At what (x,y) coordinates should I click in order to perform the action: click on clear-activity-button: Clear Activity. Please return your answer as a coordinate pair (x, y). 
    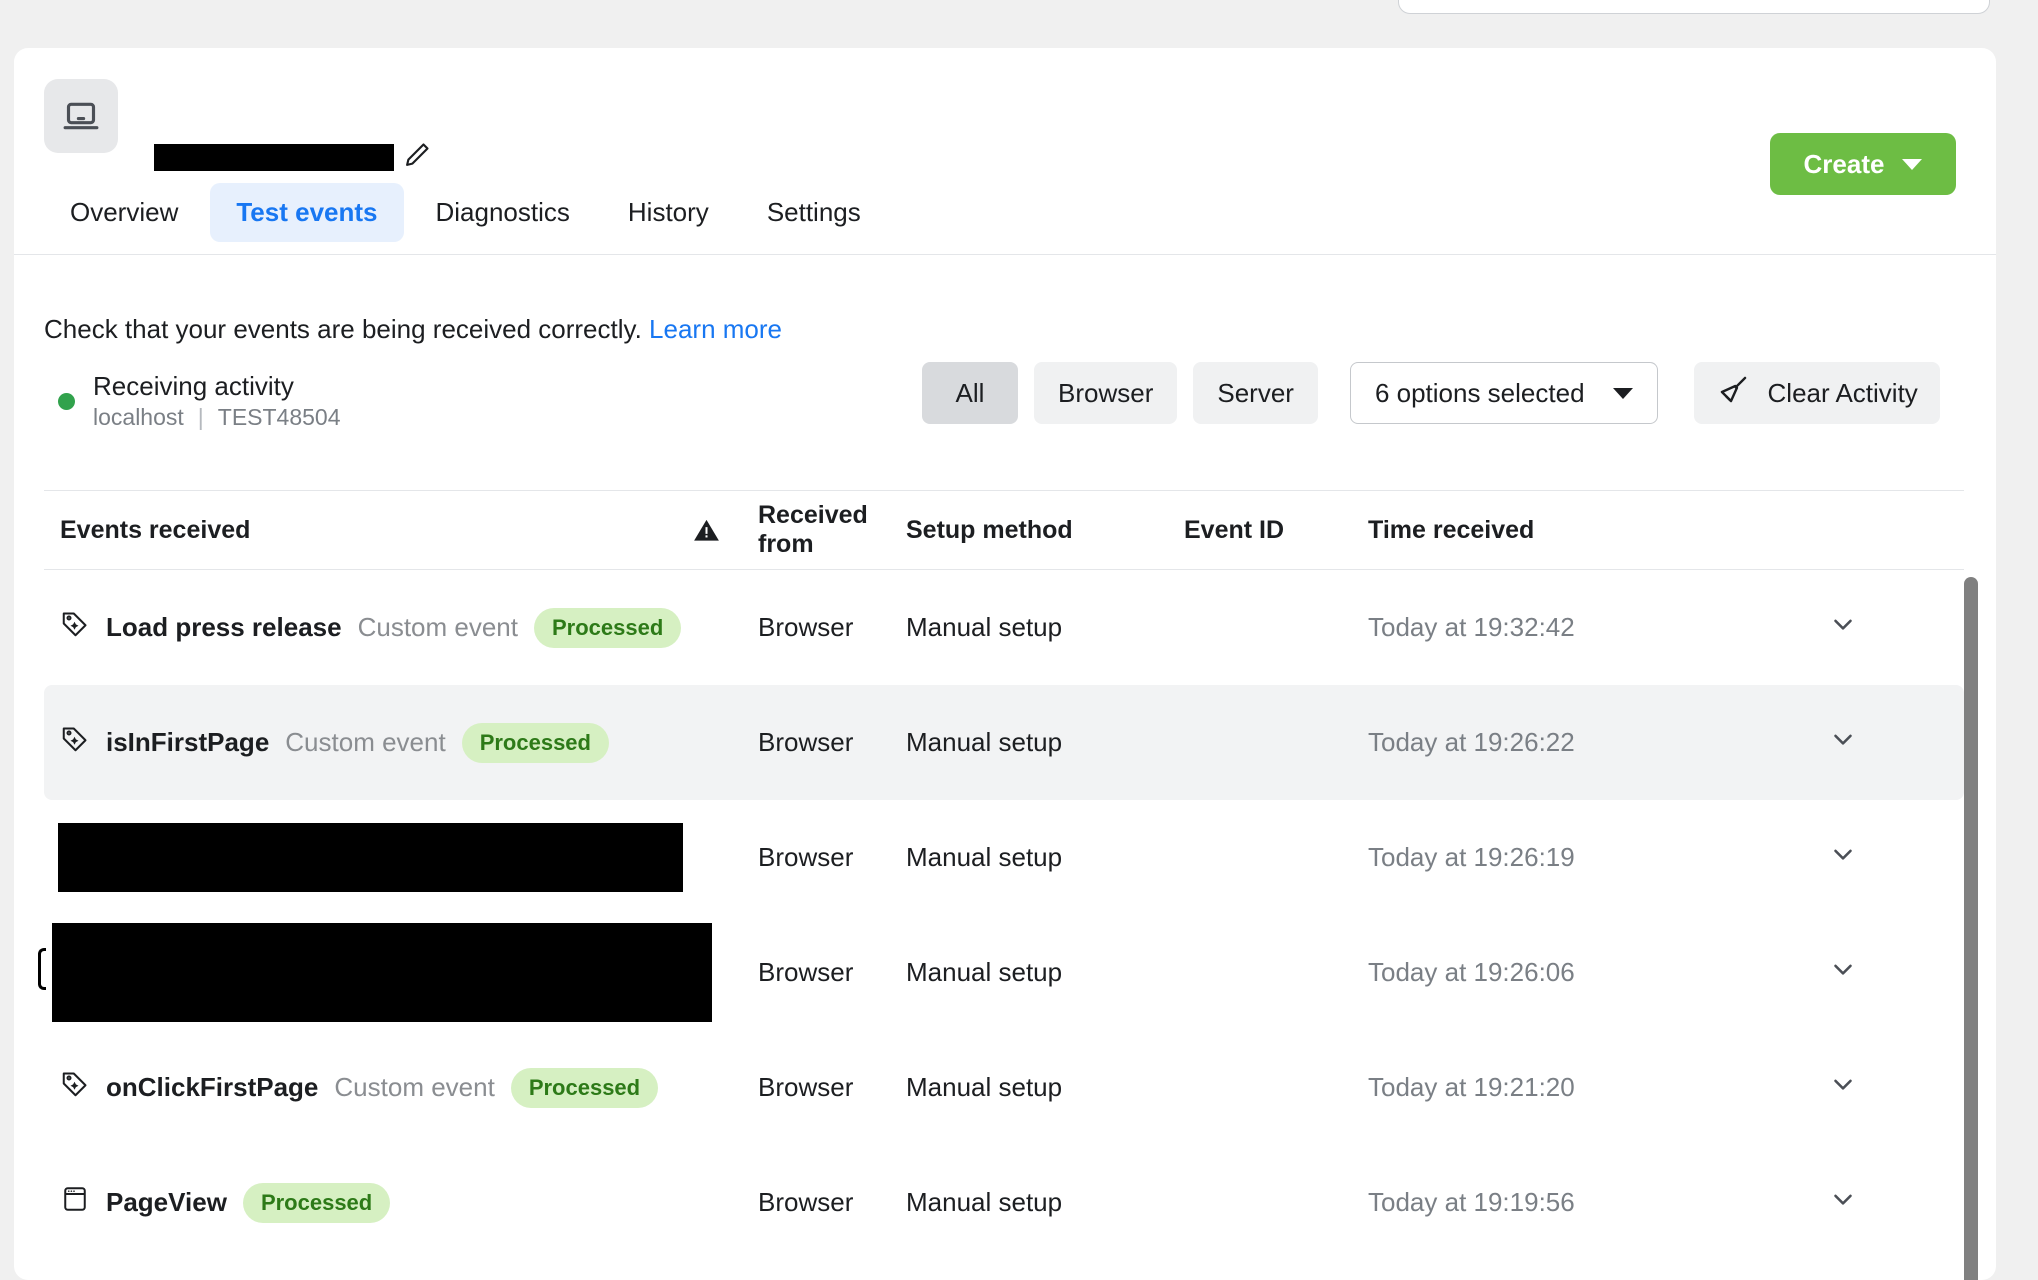
    Looking at the image, I should click on (1816, 393).